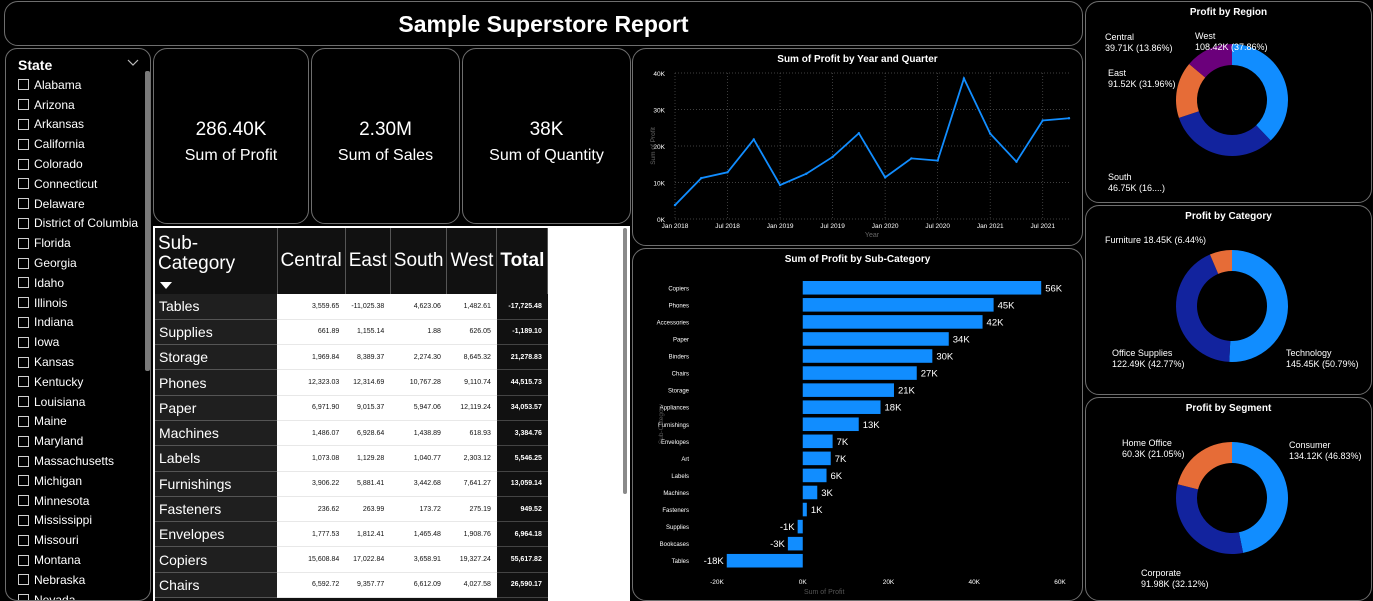 This screenshot has width=1373, height=601. Describe the element at coordinates (974, 582) in the screenshot. I see `x-tick-label: 40K` at that location.